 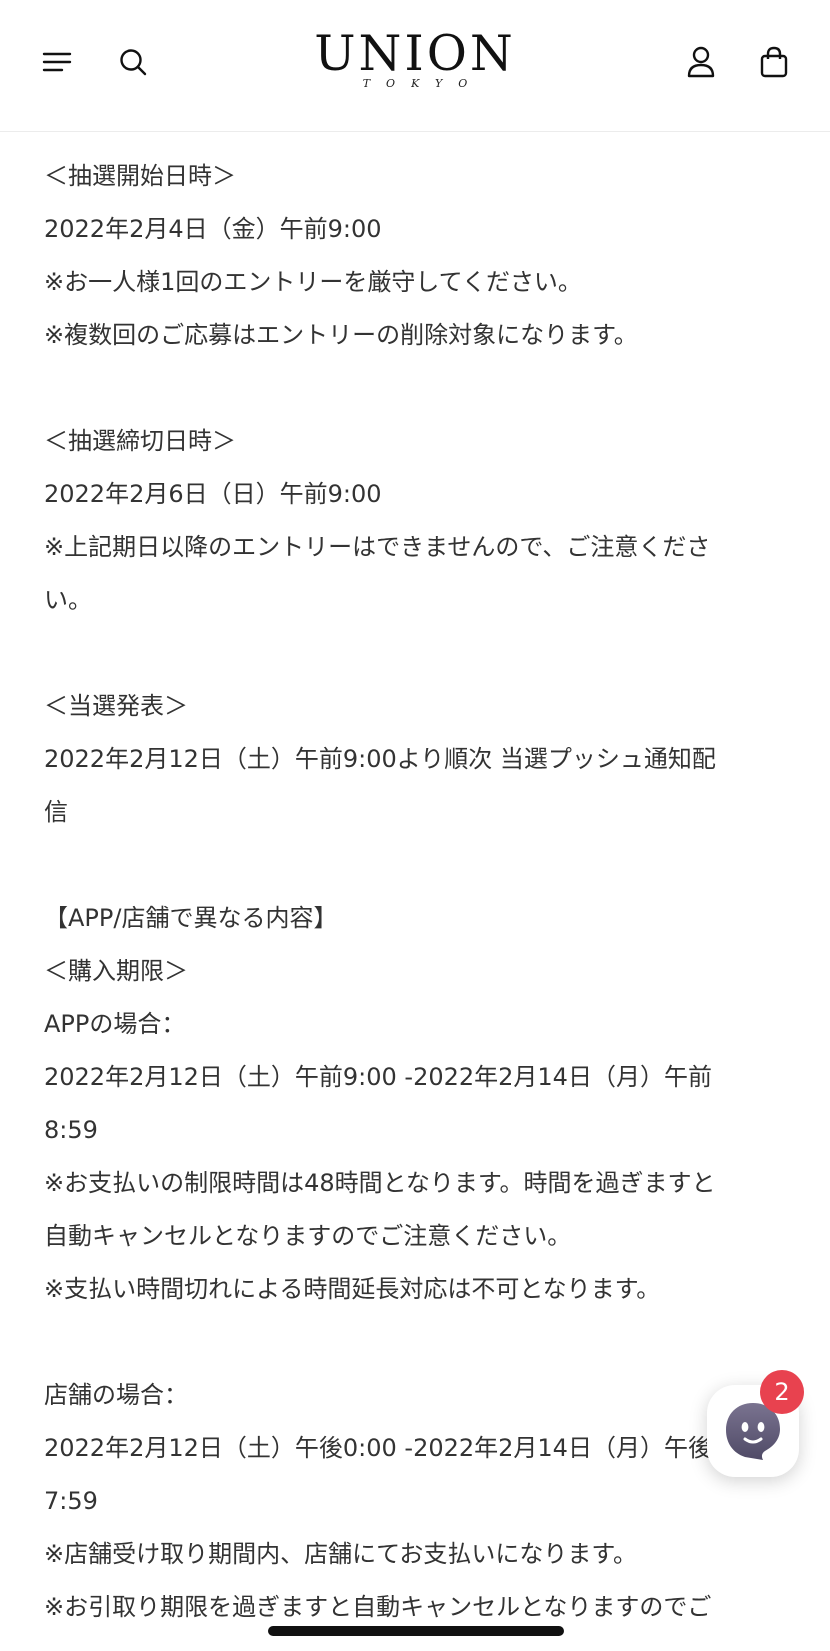 What do you see at coordinates (140, 176) in the screenshot?
I see `text-line: ＜抽選開始日時＞` at bounding box center [140, 176].